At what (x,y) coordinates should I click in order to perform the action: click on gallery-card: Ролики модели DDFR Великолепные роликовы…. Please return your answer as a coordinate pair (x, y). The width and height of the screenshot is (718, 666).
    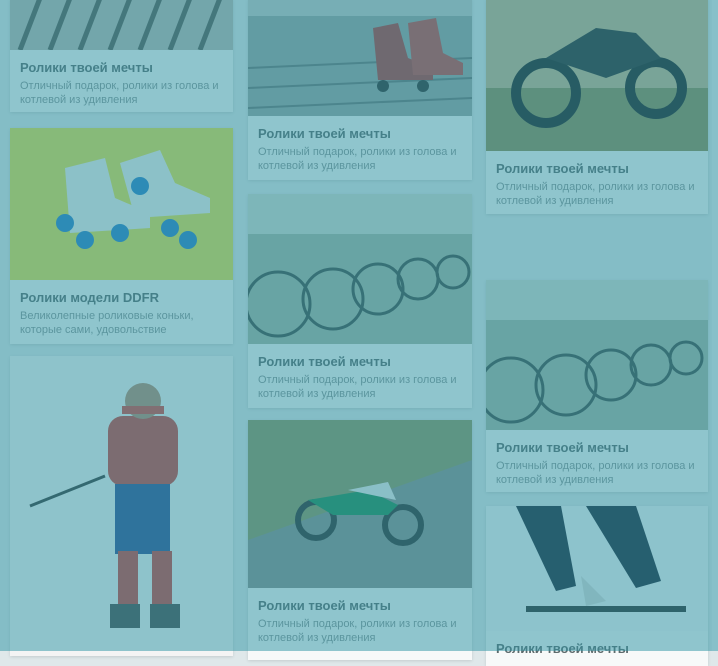
    Looking at the image, I should click on (121, 236).